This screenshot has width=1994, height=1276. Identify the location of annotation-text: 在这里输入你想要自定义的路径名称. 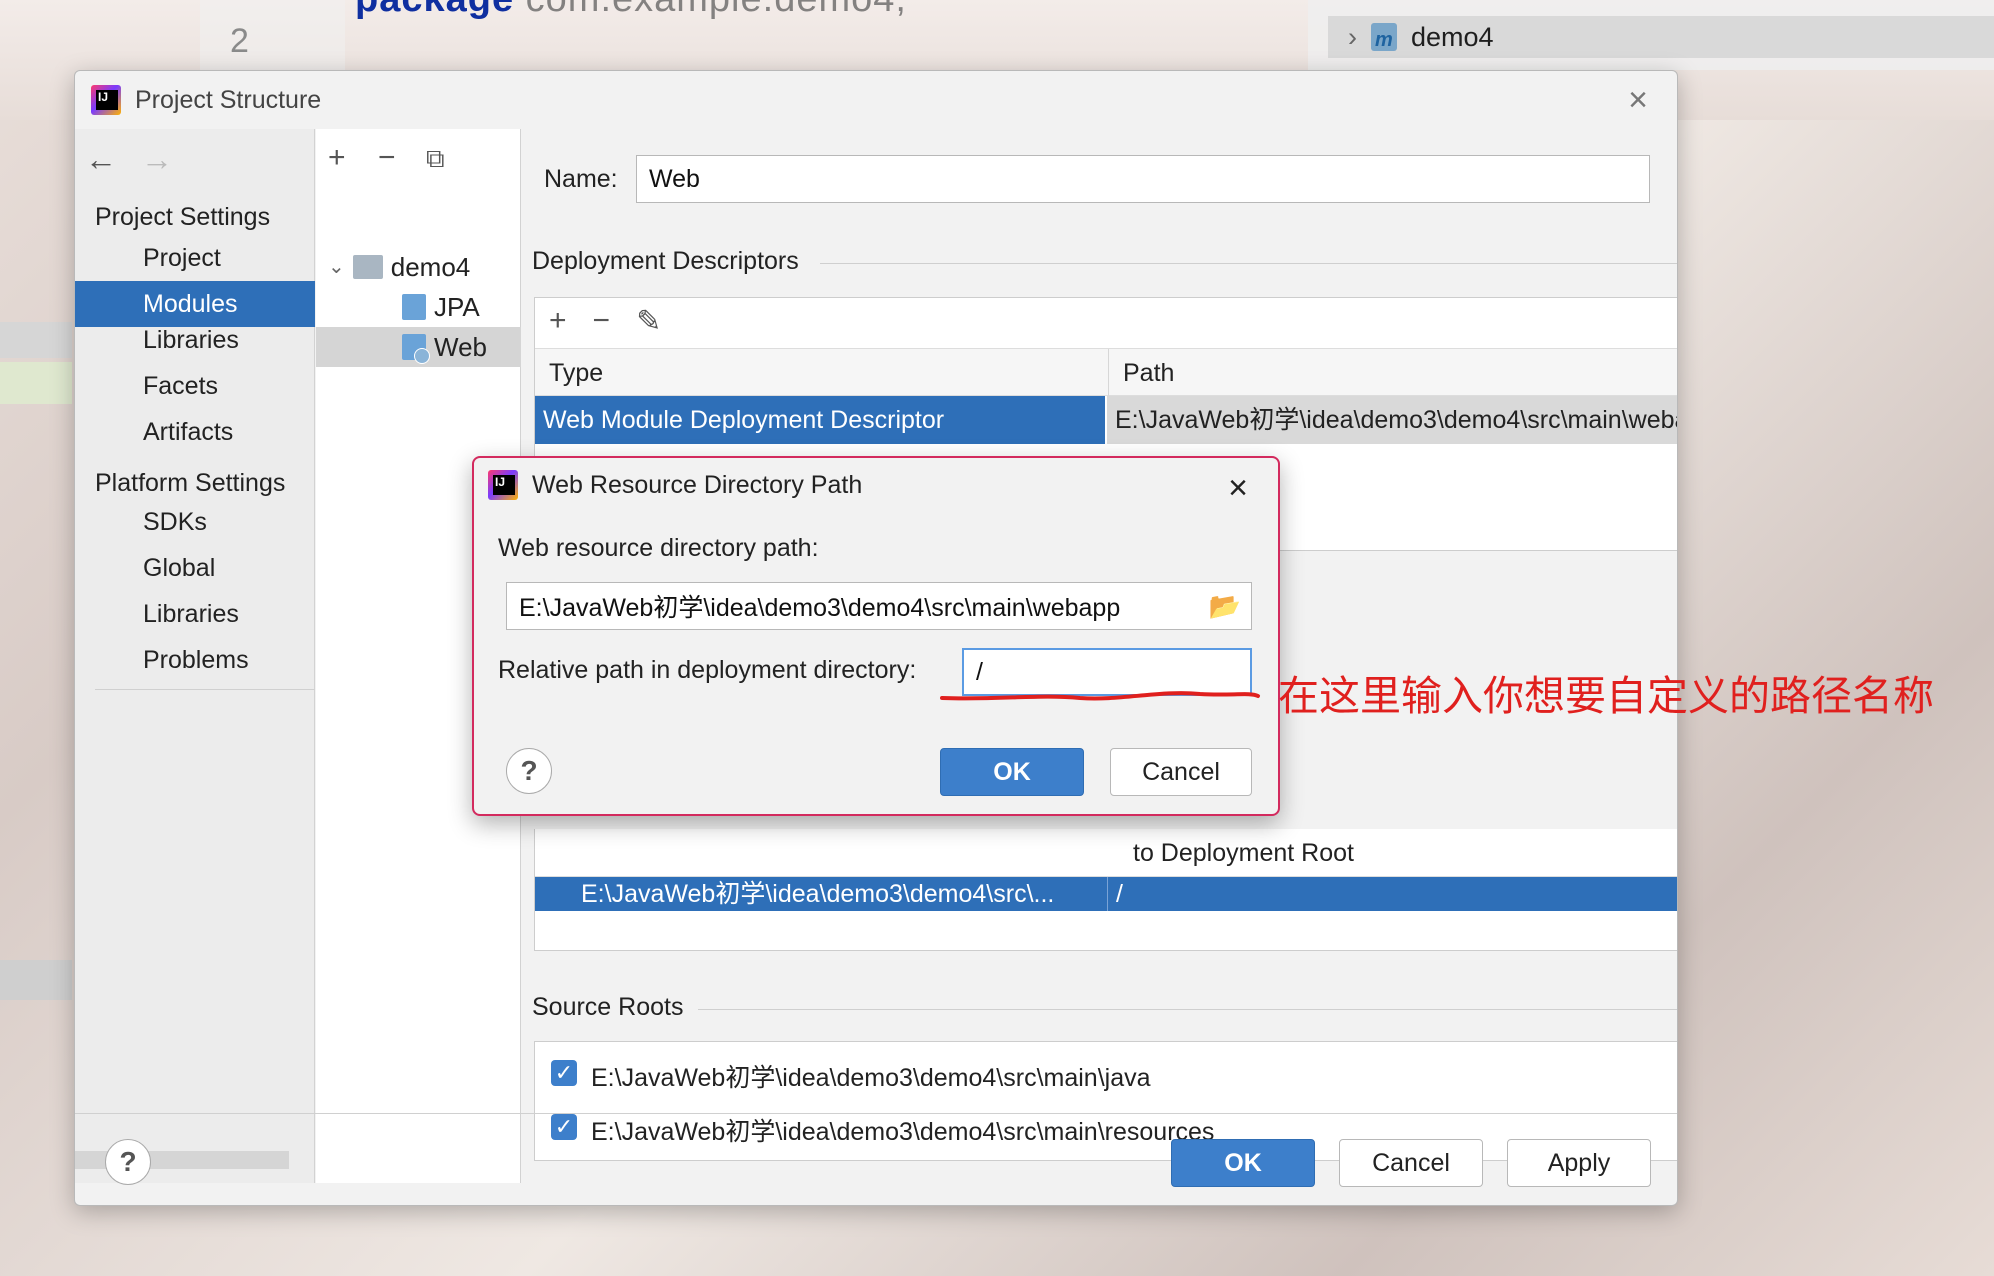
(1606, 696).